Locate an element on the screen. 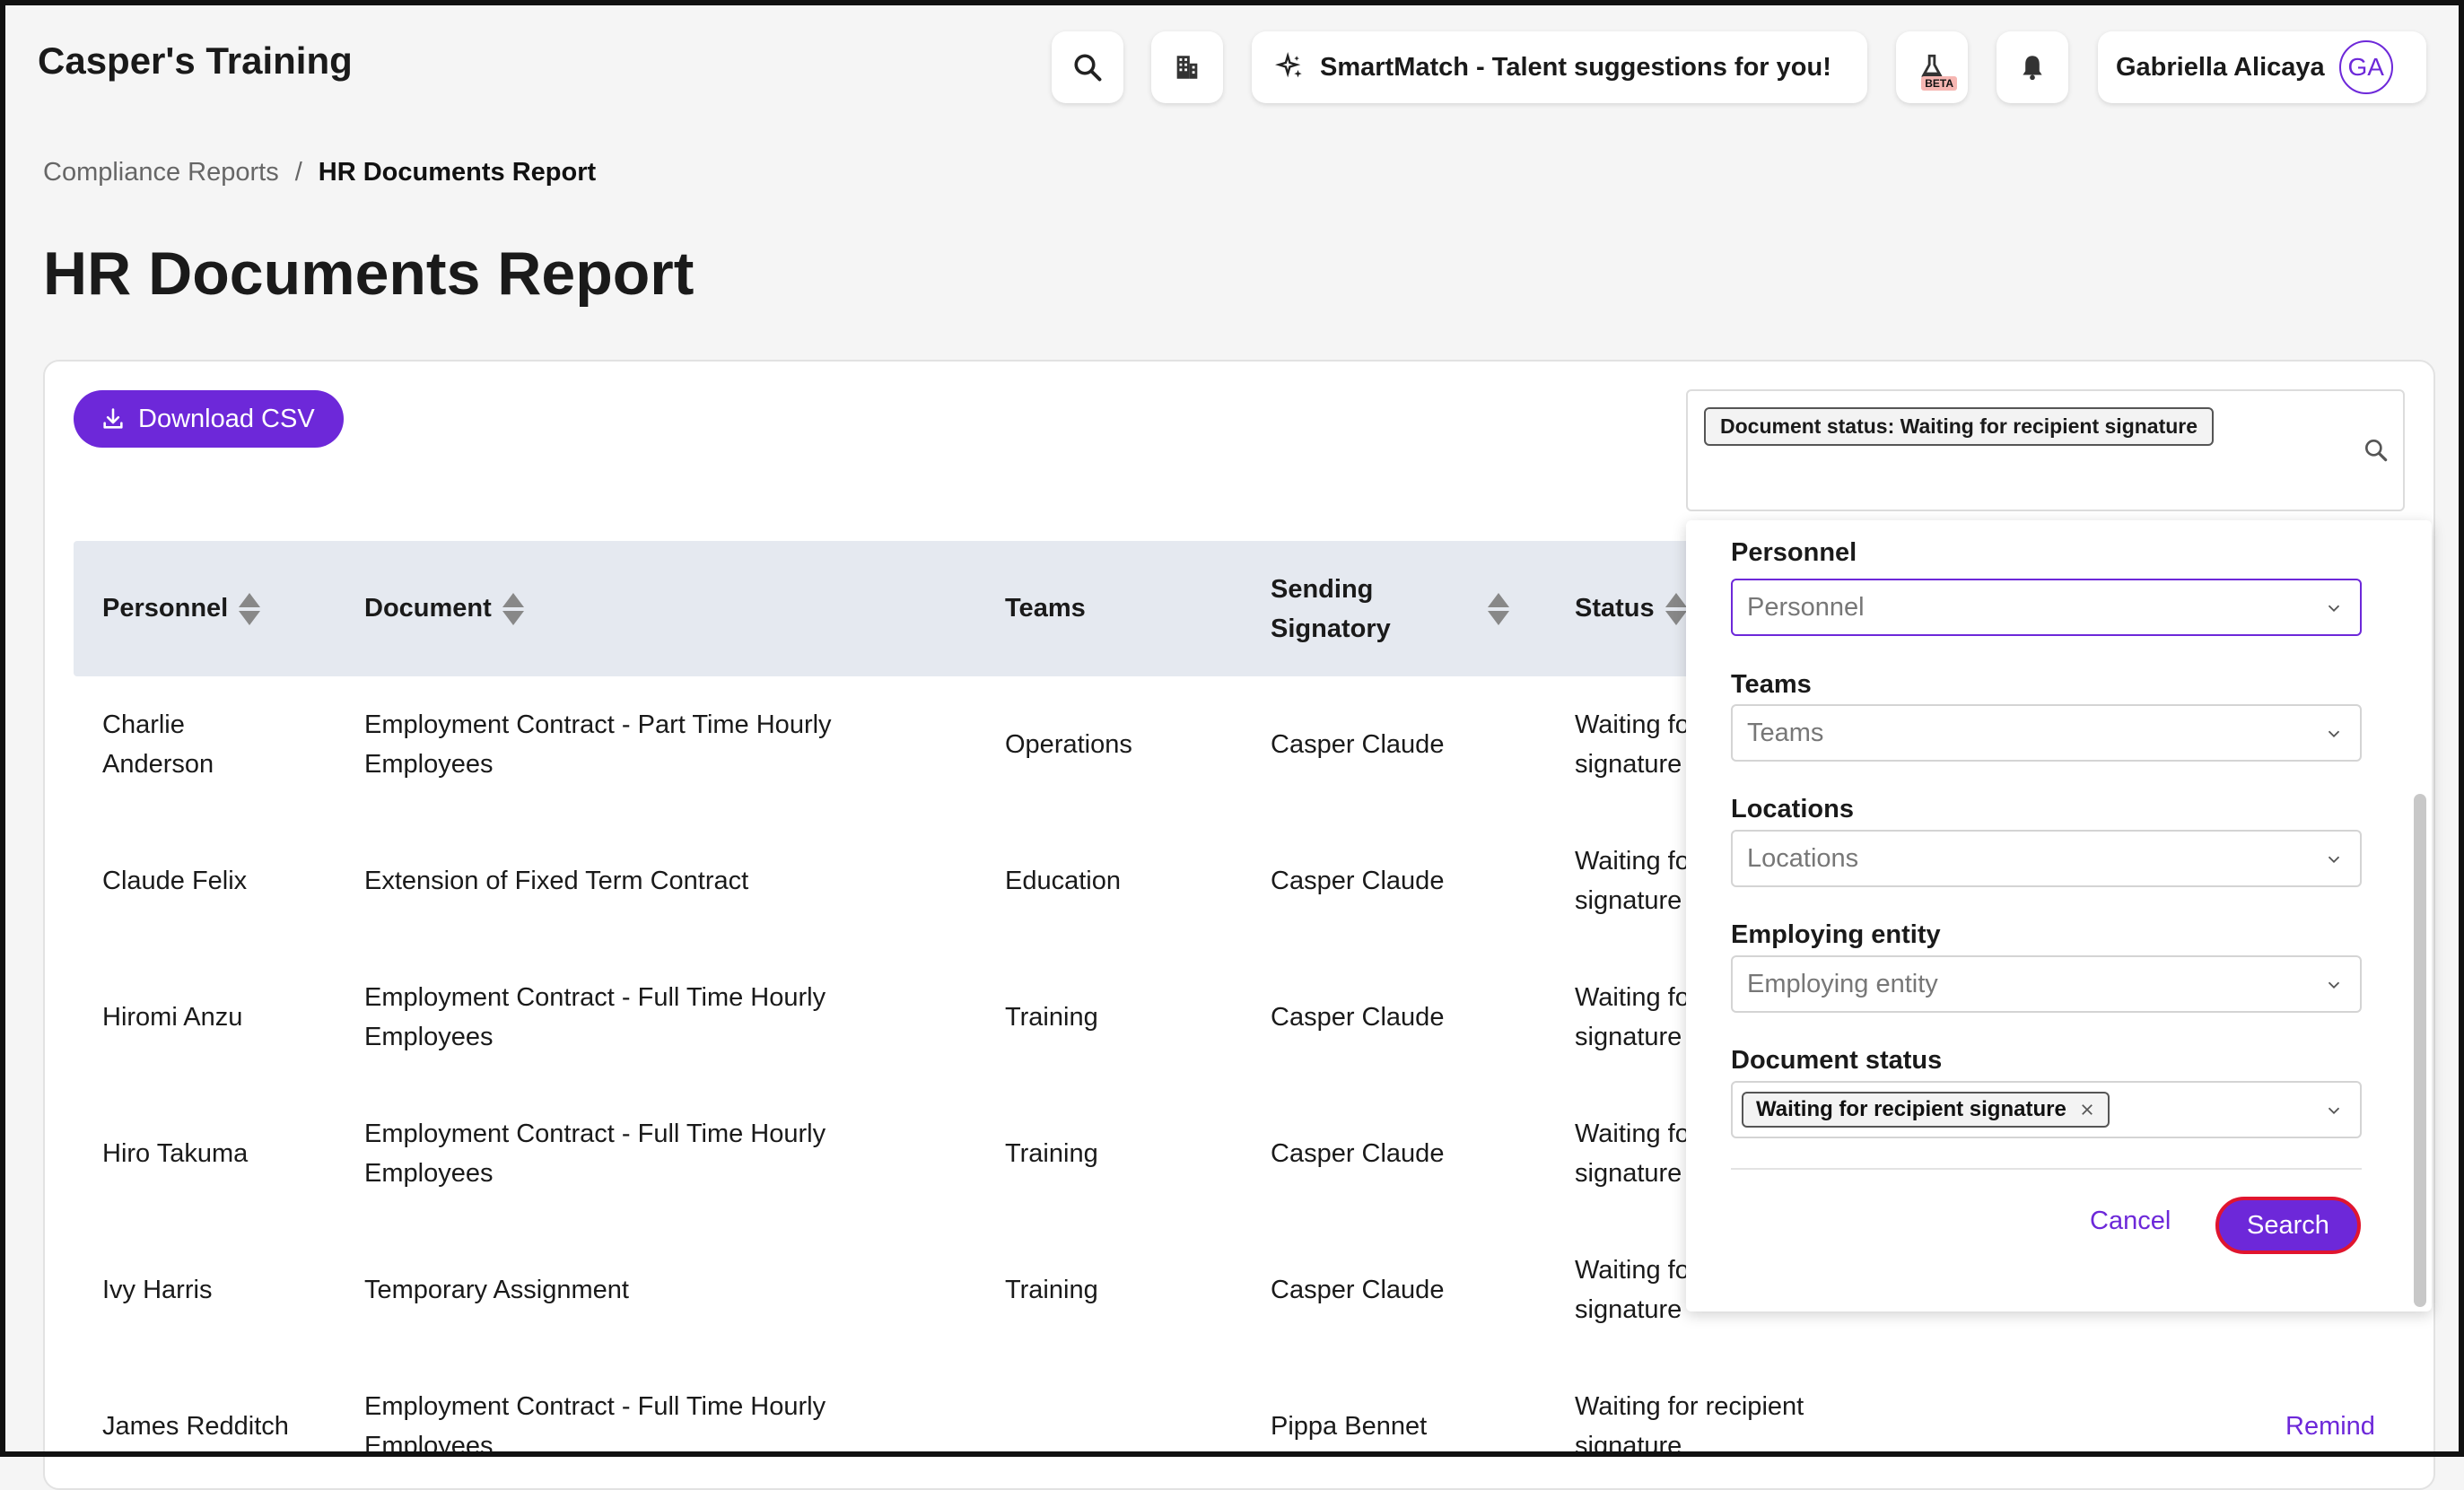 Image resolution: width=2464 pixels, height=1490 pixels. organization-button is located at coordinates (1187, 67).